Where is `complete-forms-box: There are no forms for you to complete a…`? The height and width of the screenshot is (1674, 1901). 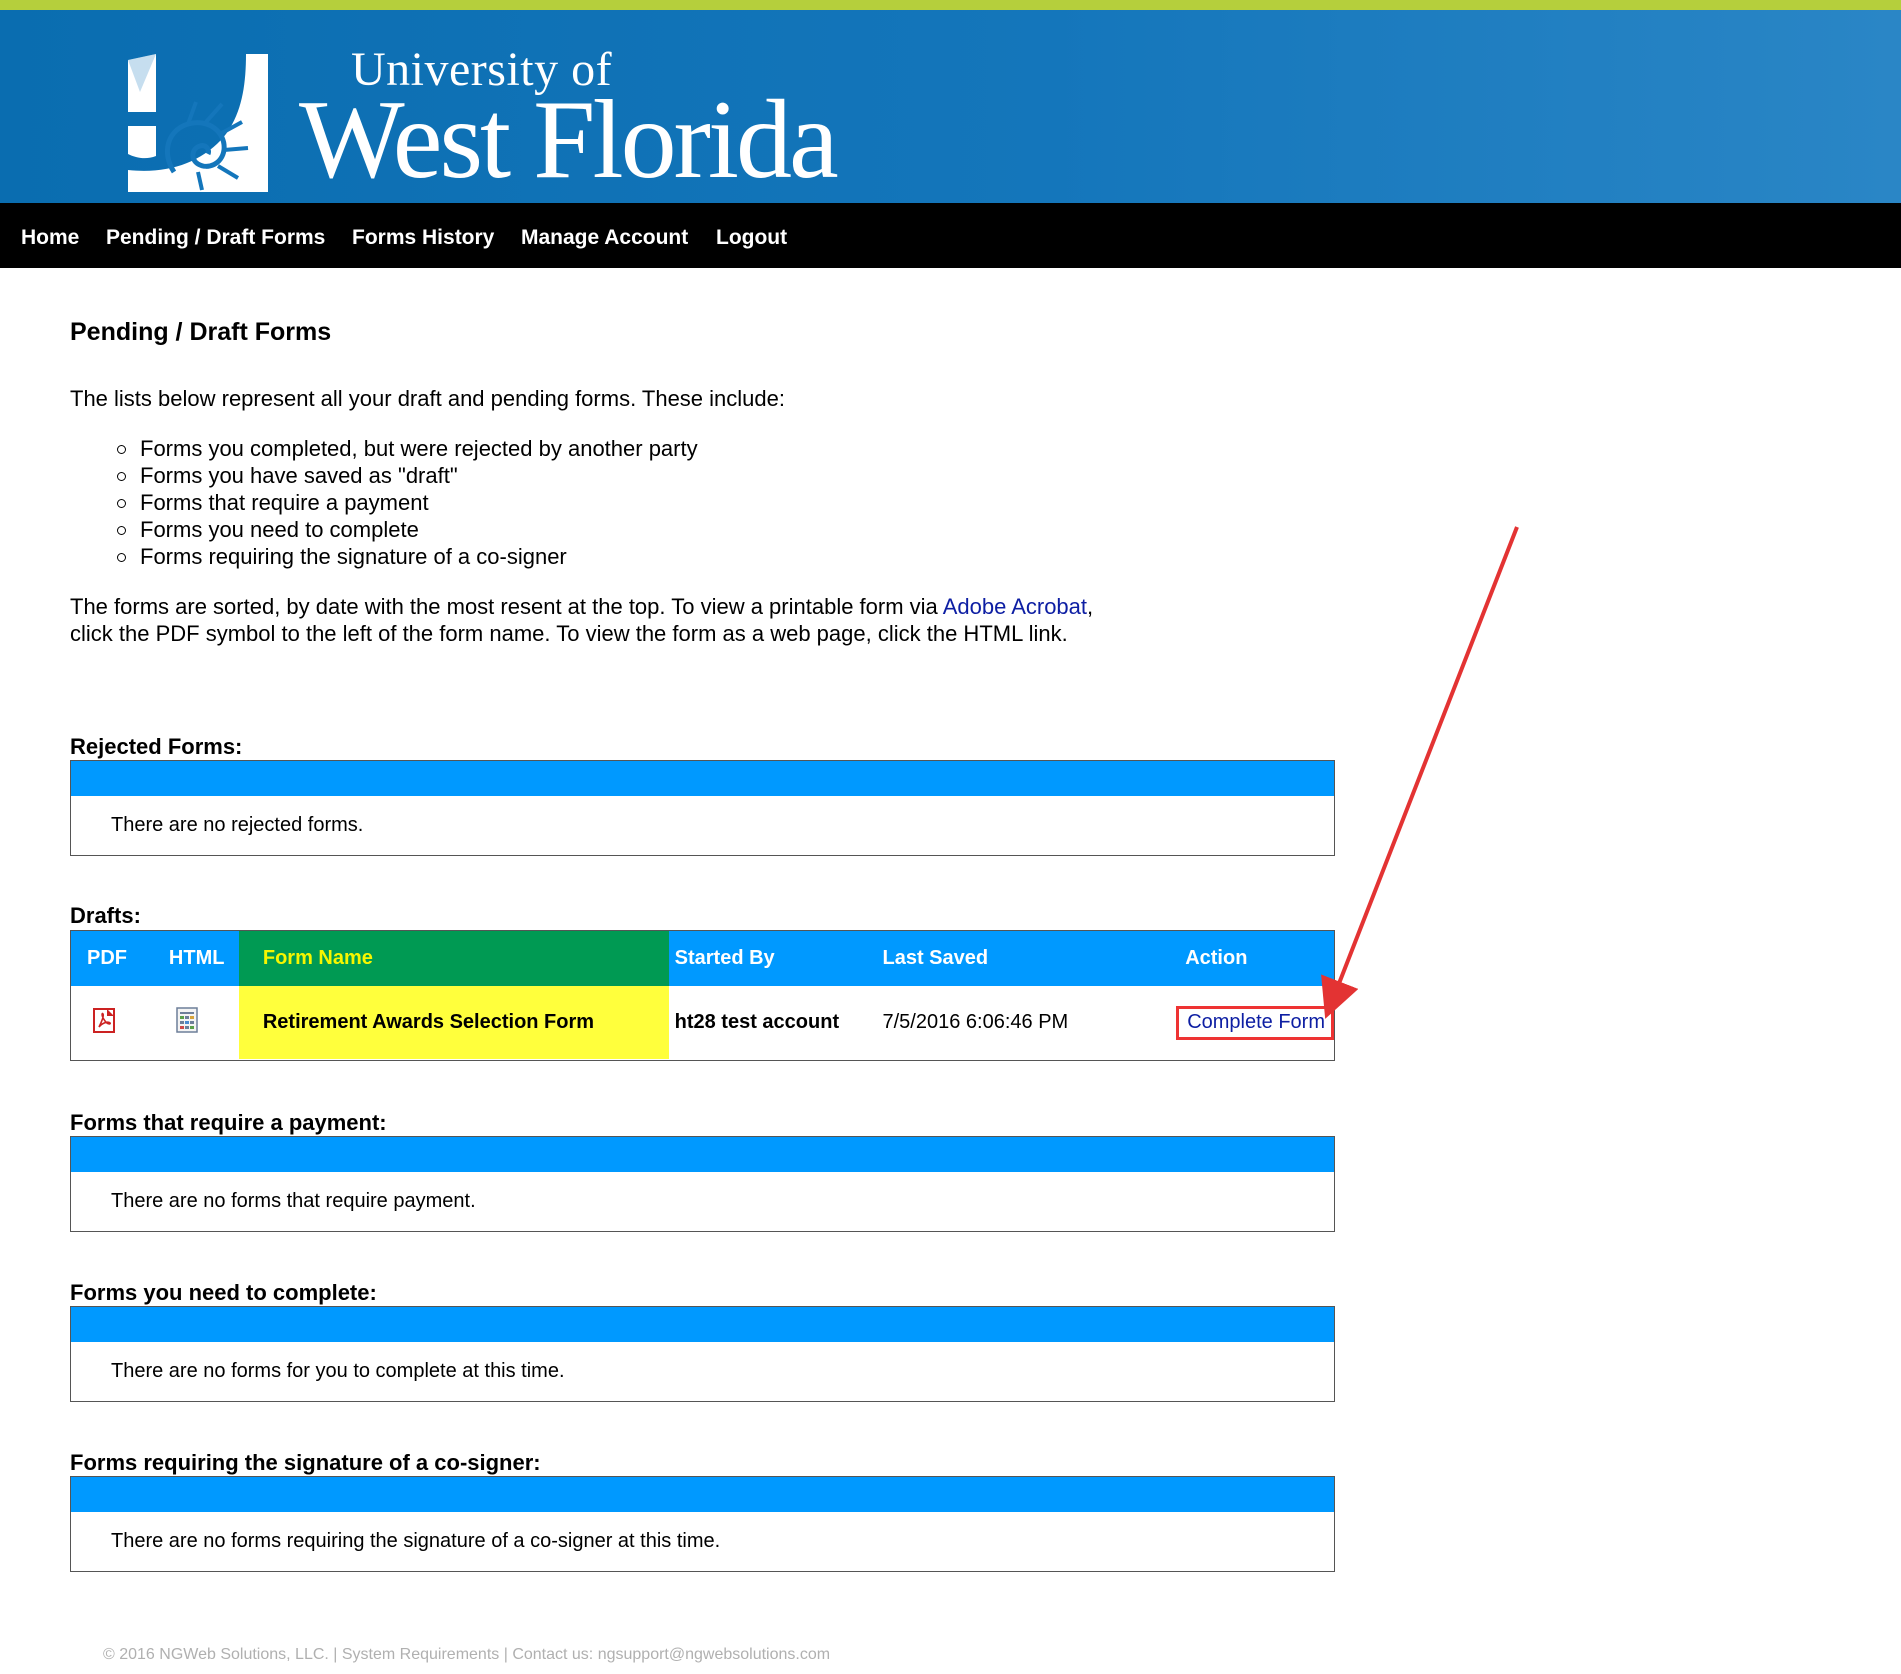 complete-forms-box: There are no forms for you to complete a… is located at coordinates (702, 1354).